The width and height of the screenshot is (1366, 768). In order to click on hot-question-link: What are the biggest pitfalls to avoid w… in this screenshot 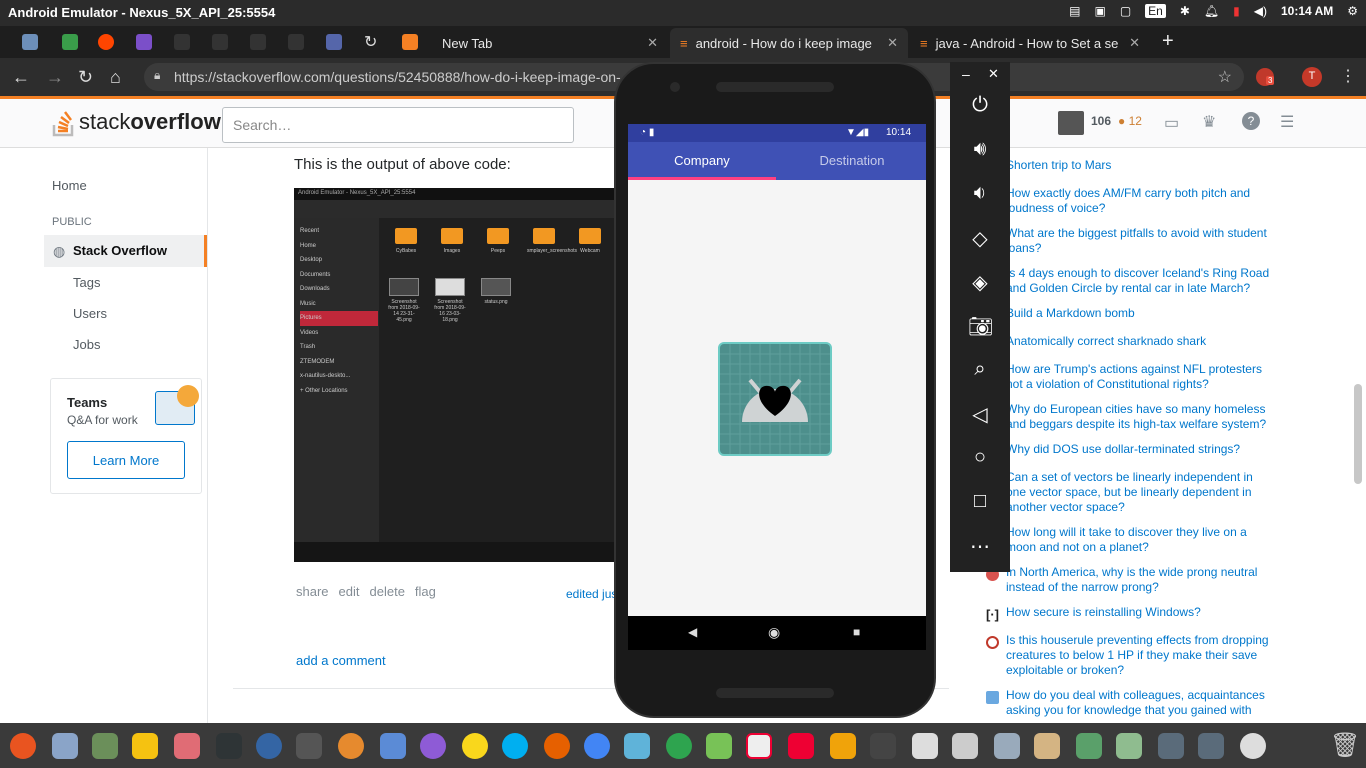, I will do `click(1141, 241)`.